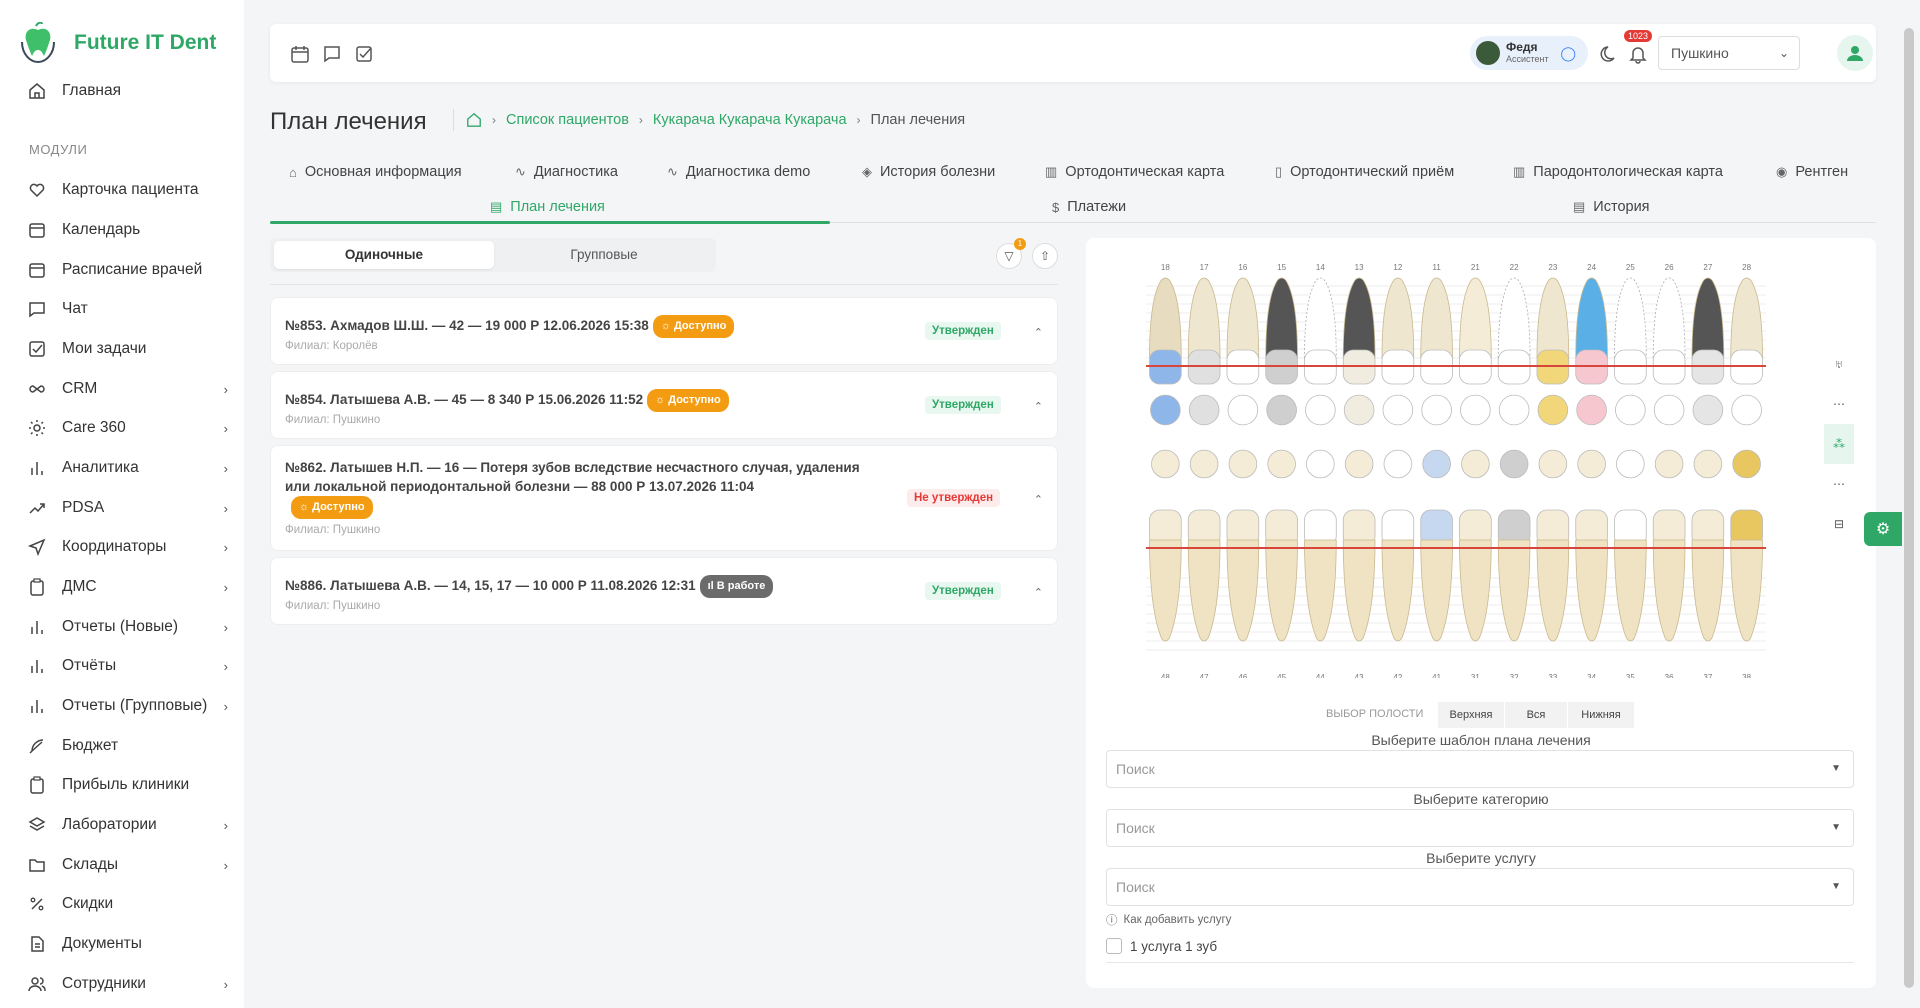 The image size is (1920, 1008). What do you see at coordinates (128, 666) in the screenshot?
I see `sidebar-item-12: Отчёты ›` at bounding box center [128, 666].